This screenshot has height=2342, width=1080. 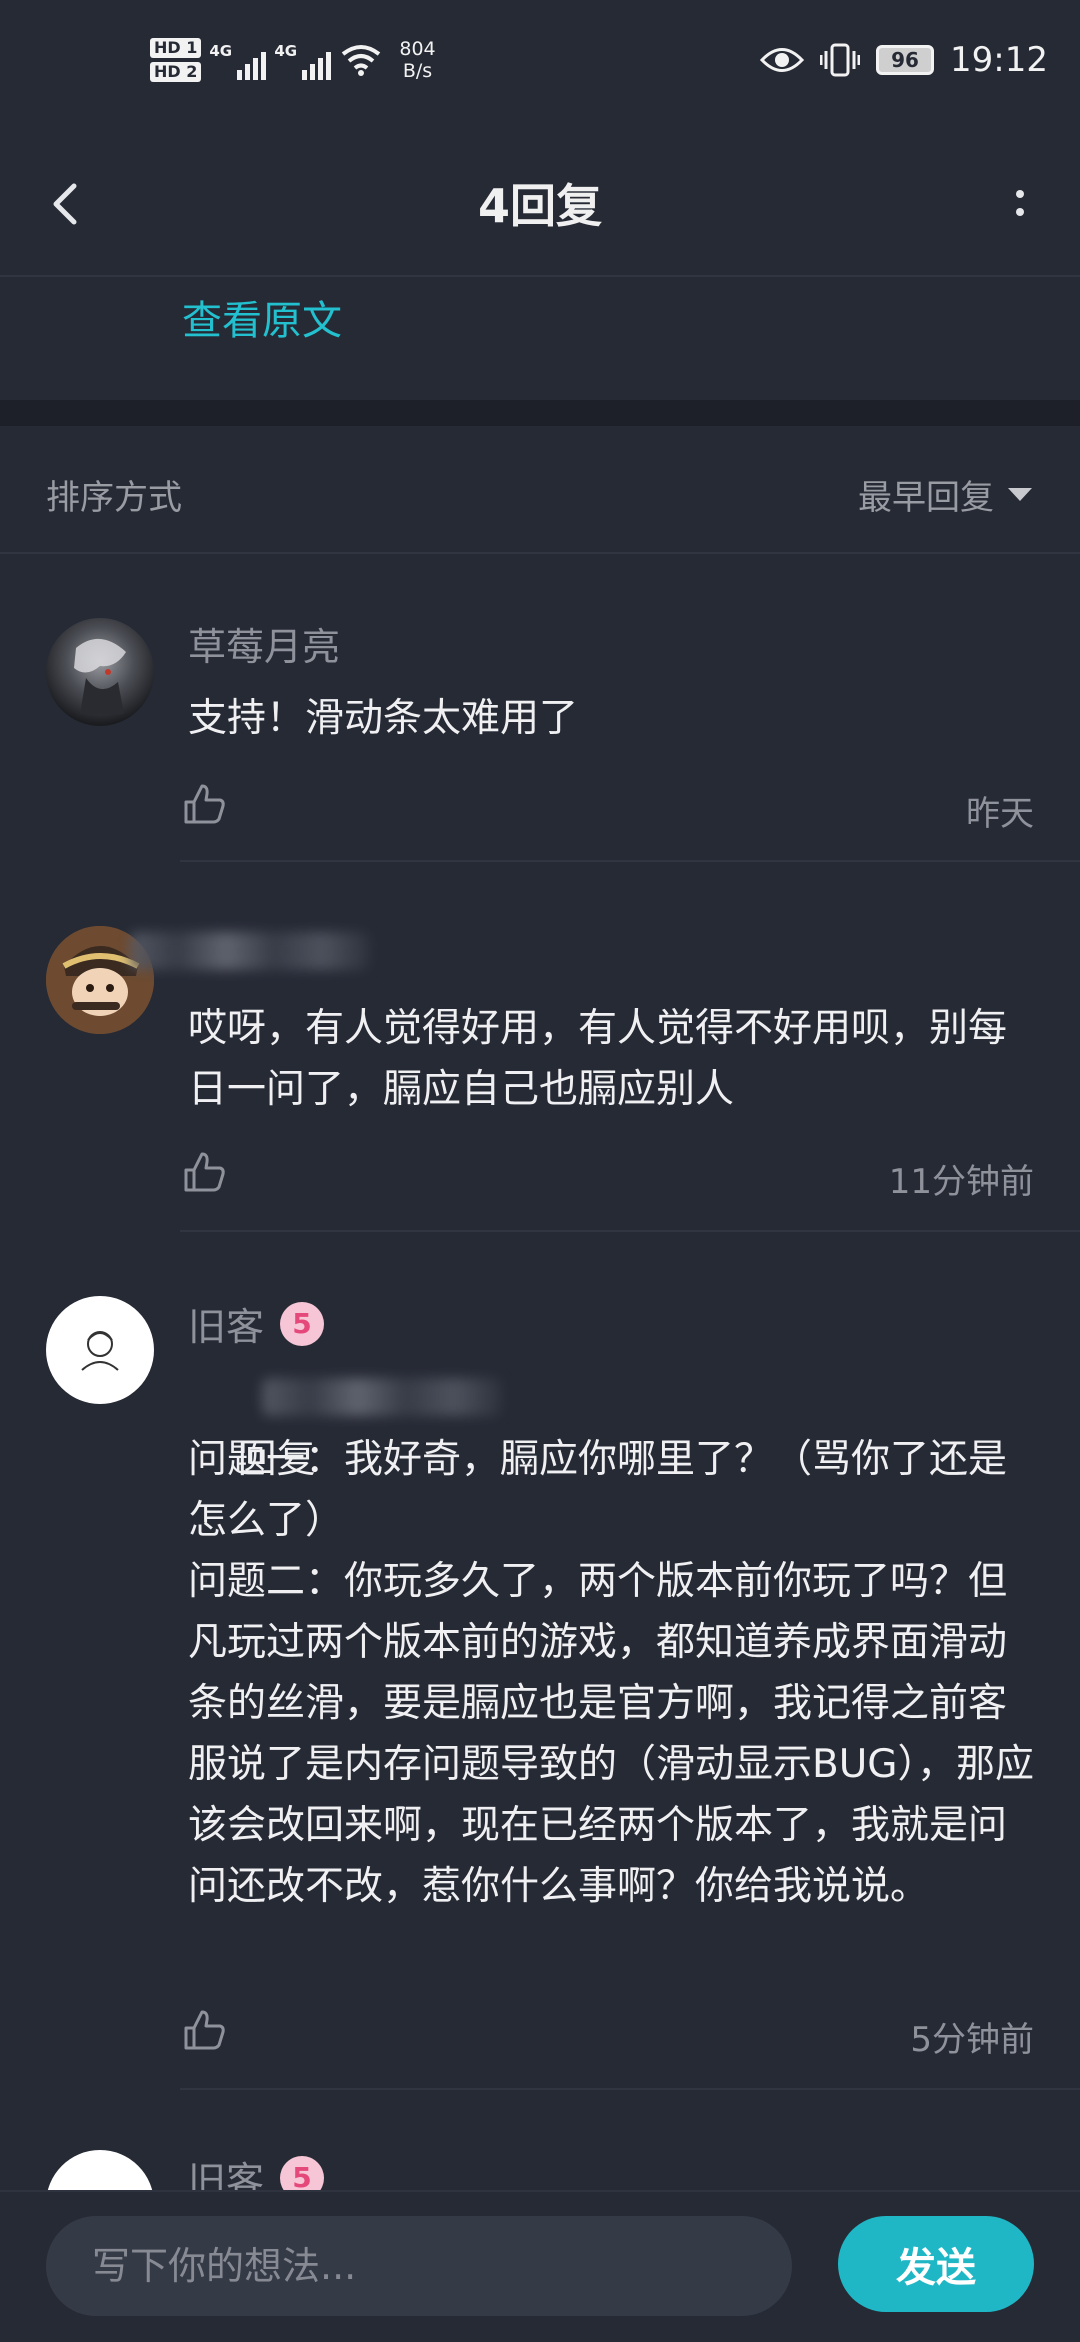 I want to click on network-speed: 804 B/s, so click(x=417, y=60).